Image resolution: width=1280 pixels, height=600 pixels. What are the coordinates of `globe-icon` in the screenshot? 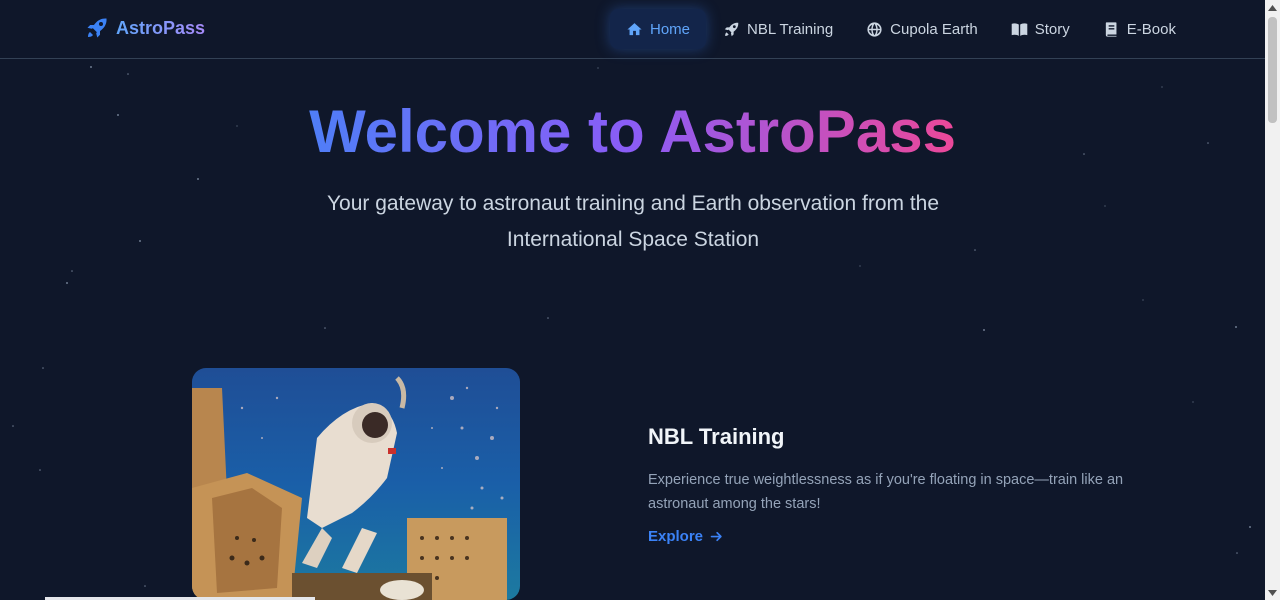 It's located at (874, 29).